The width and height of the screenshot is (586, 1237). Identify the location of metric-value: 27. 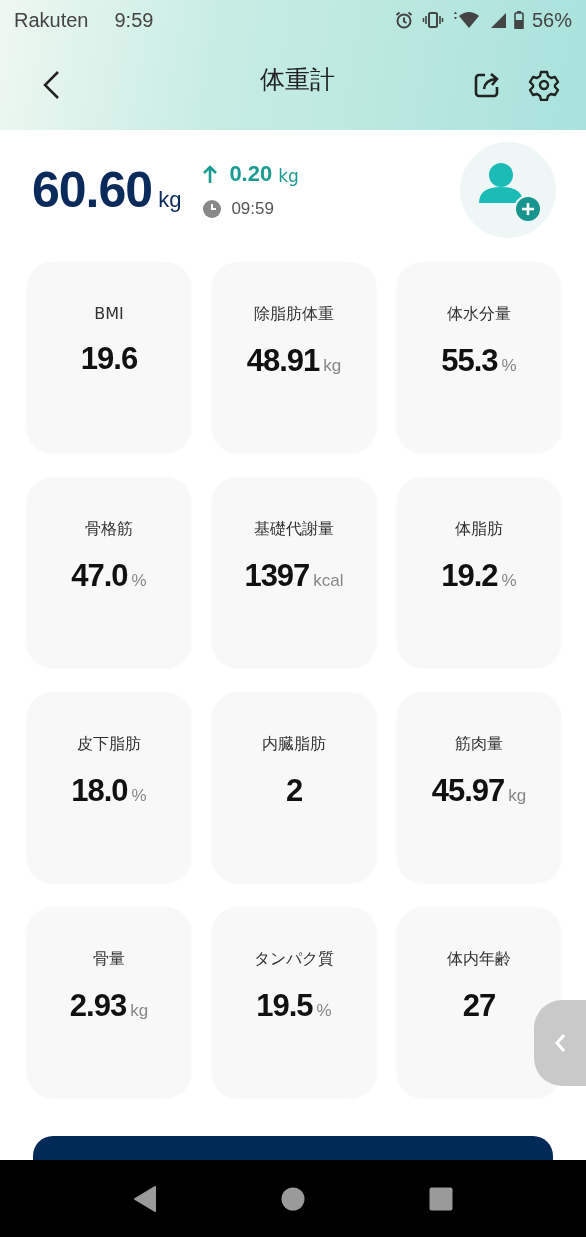
(479, 1006).